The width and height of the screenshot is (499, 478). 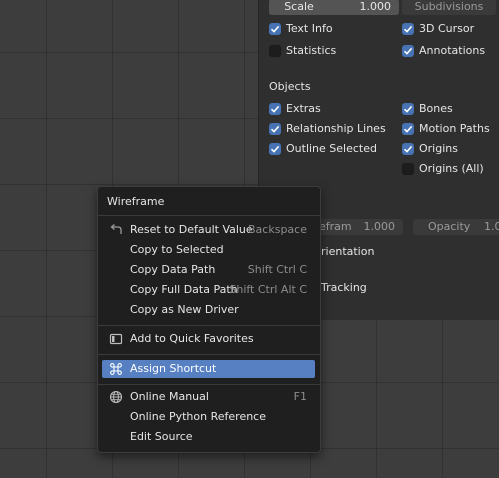 What do you see at coordinates (116, 397) in the screenshot?
I see `globe-icon` at bounding box center [116, 397].